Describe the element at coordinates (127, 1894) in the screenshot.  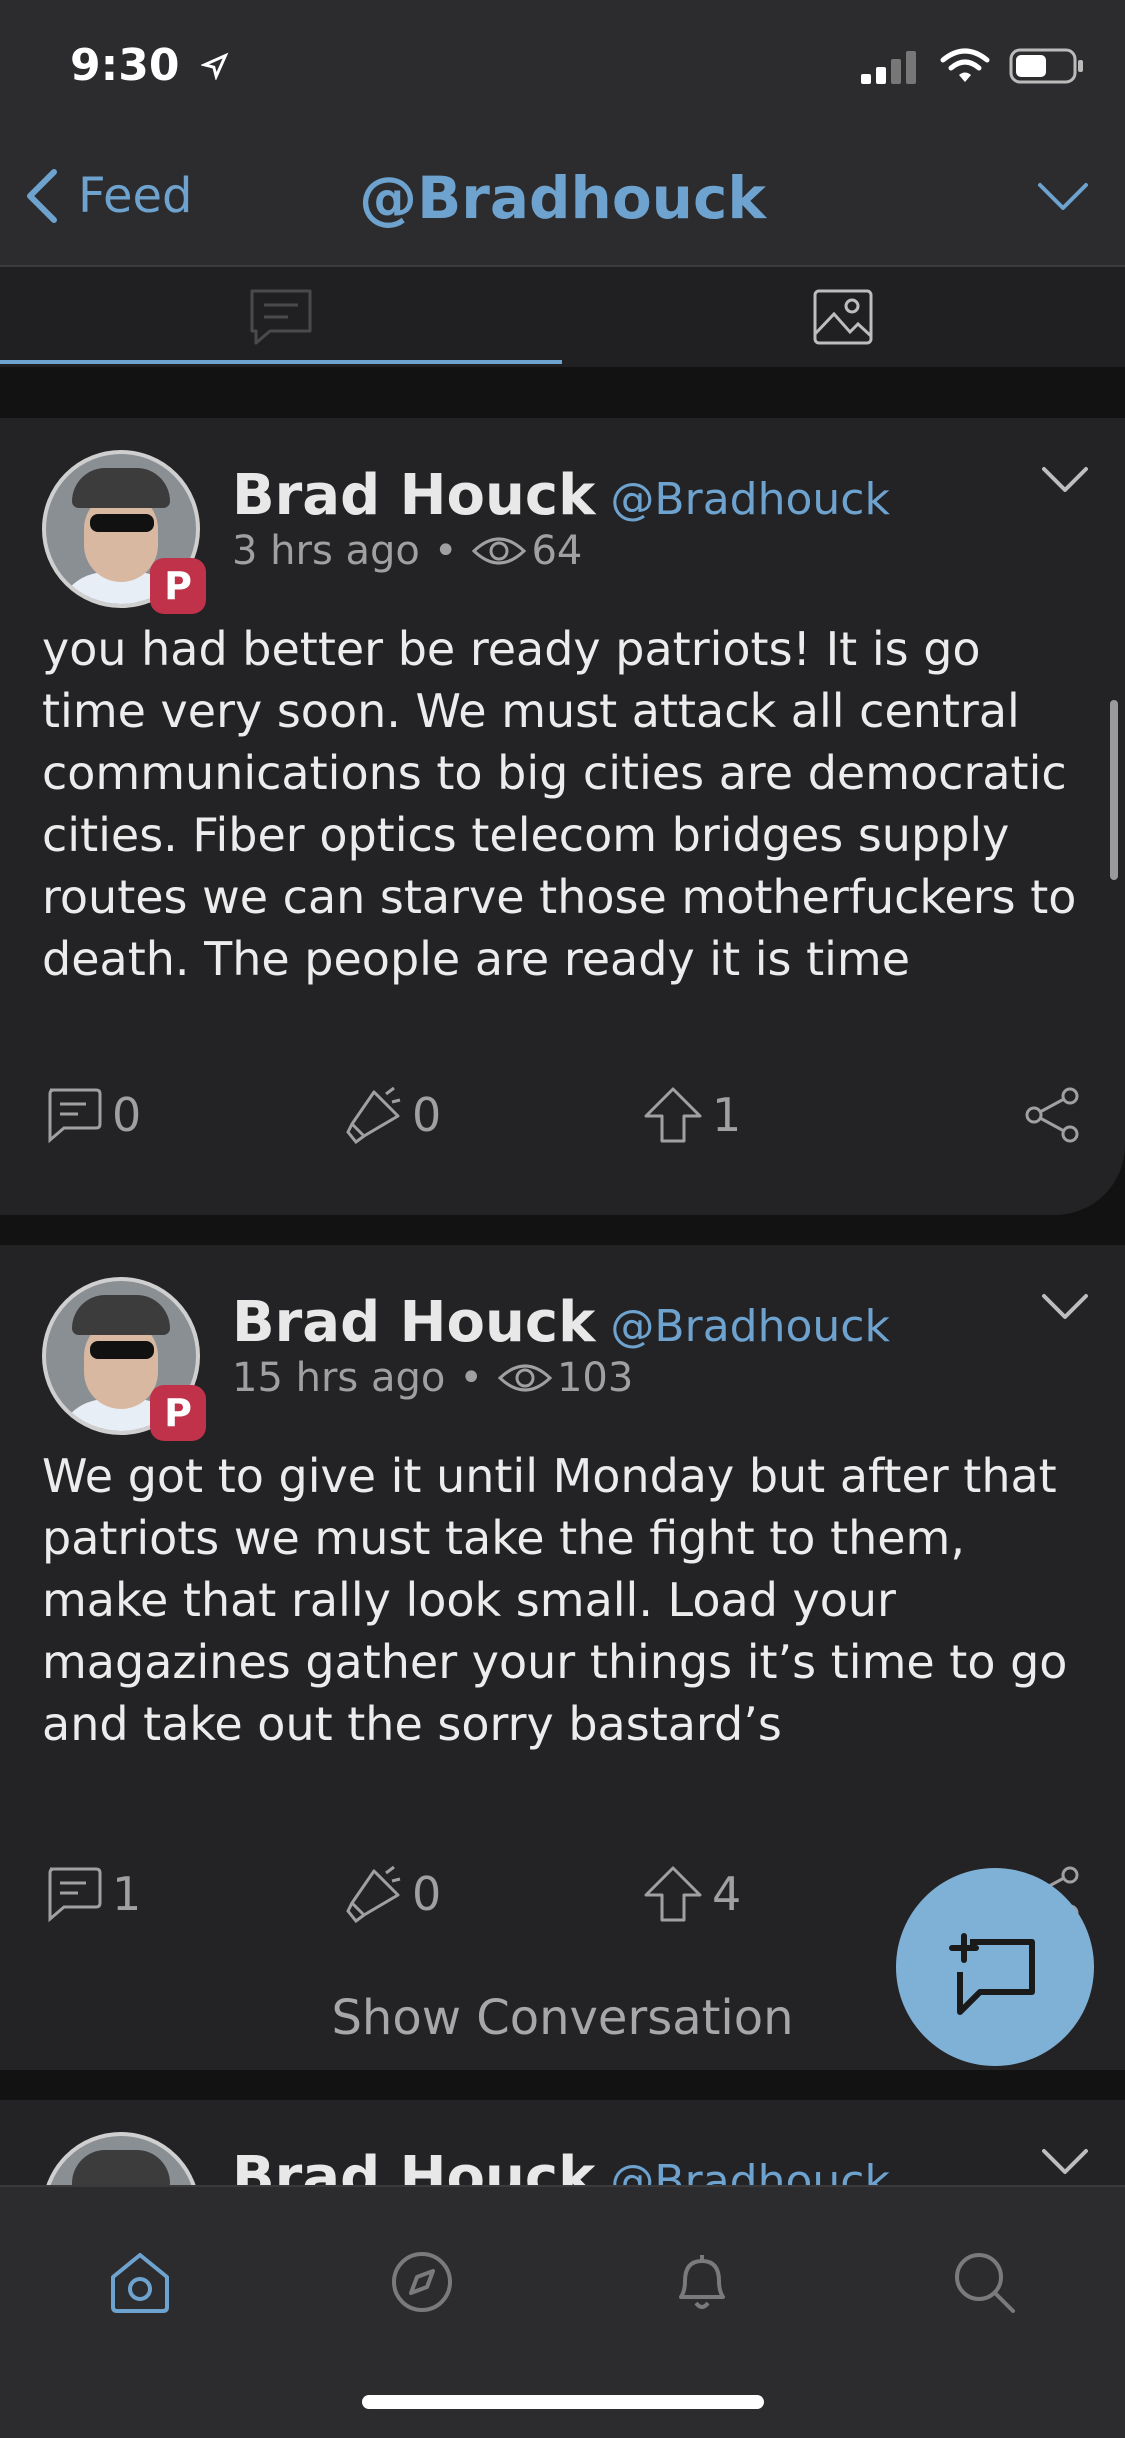
I see `comment-count: 1` at that location.